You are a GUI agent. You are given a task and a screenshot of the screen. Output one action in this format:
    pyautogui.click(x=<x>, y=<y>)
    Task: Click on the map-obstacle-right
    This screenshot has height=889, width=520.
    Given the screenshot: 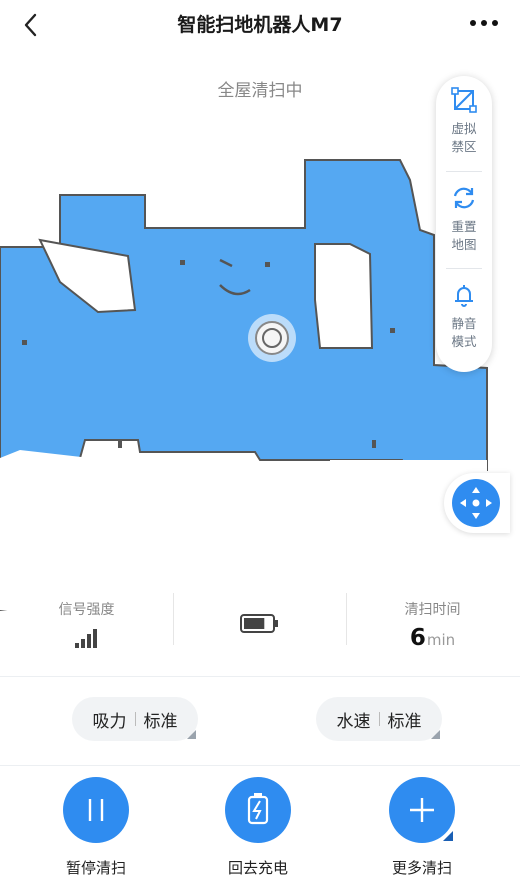 What is the action you would take?
    pyautogui.click(x=344, y=296)
    